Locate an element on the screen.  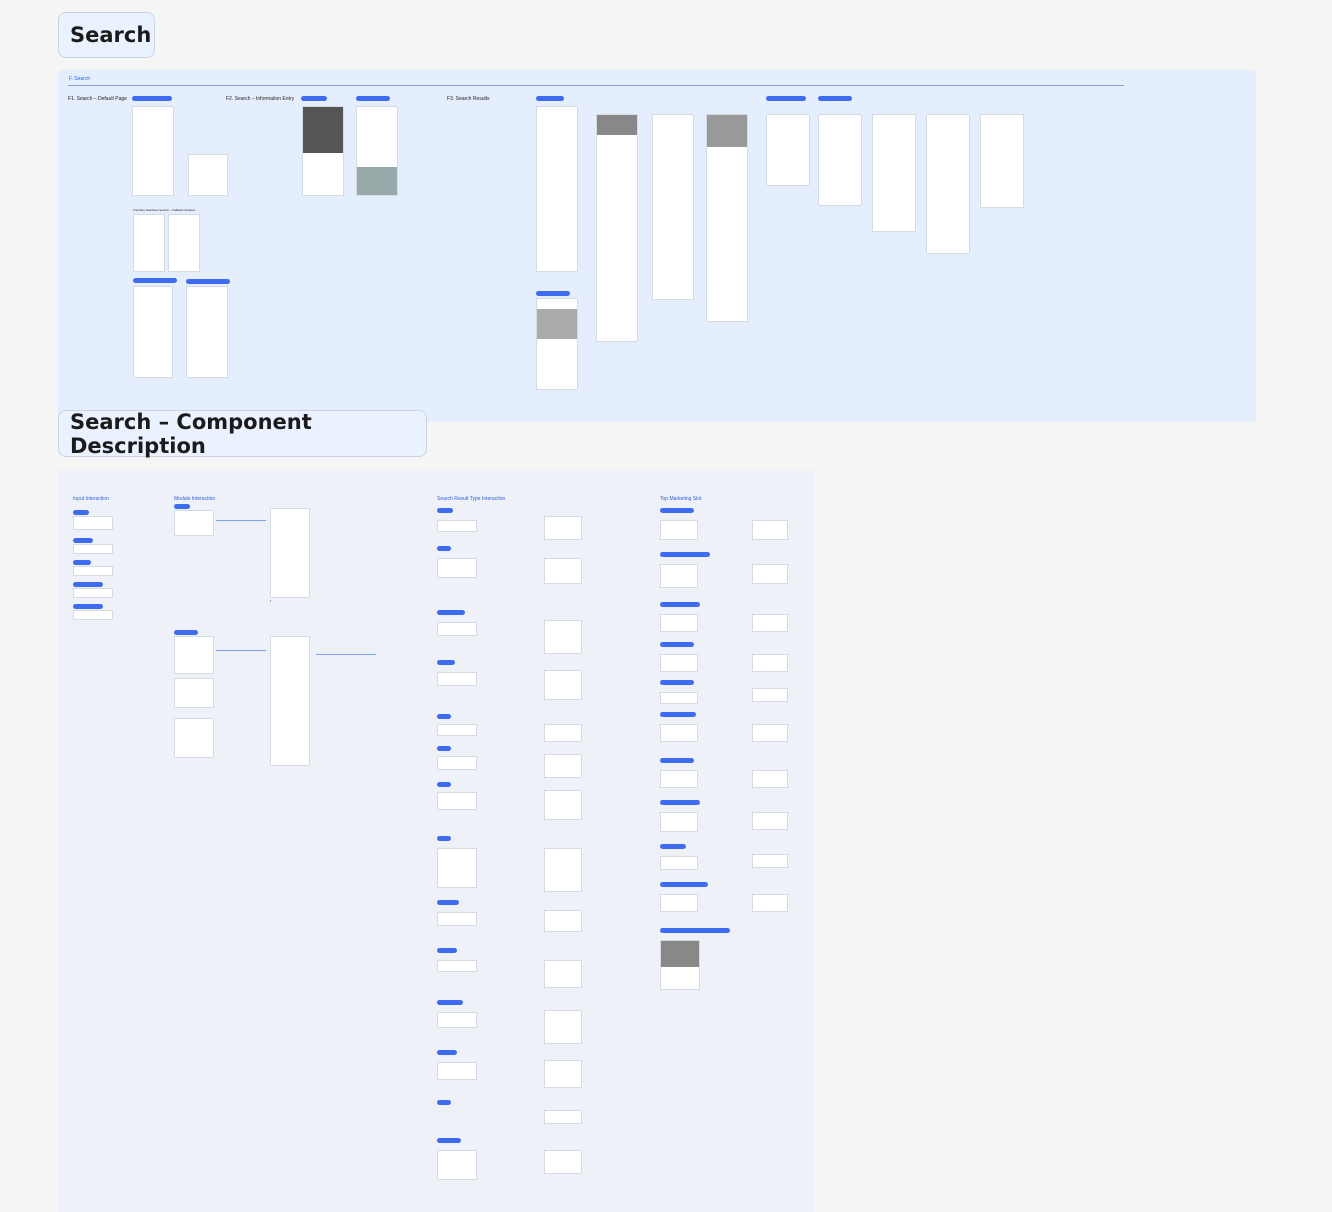
connector is located at coordinates (346, 654).